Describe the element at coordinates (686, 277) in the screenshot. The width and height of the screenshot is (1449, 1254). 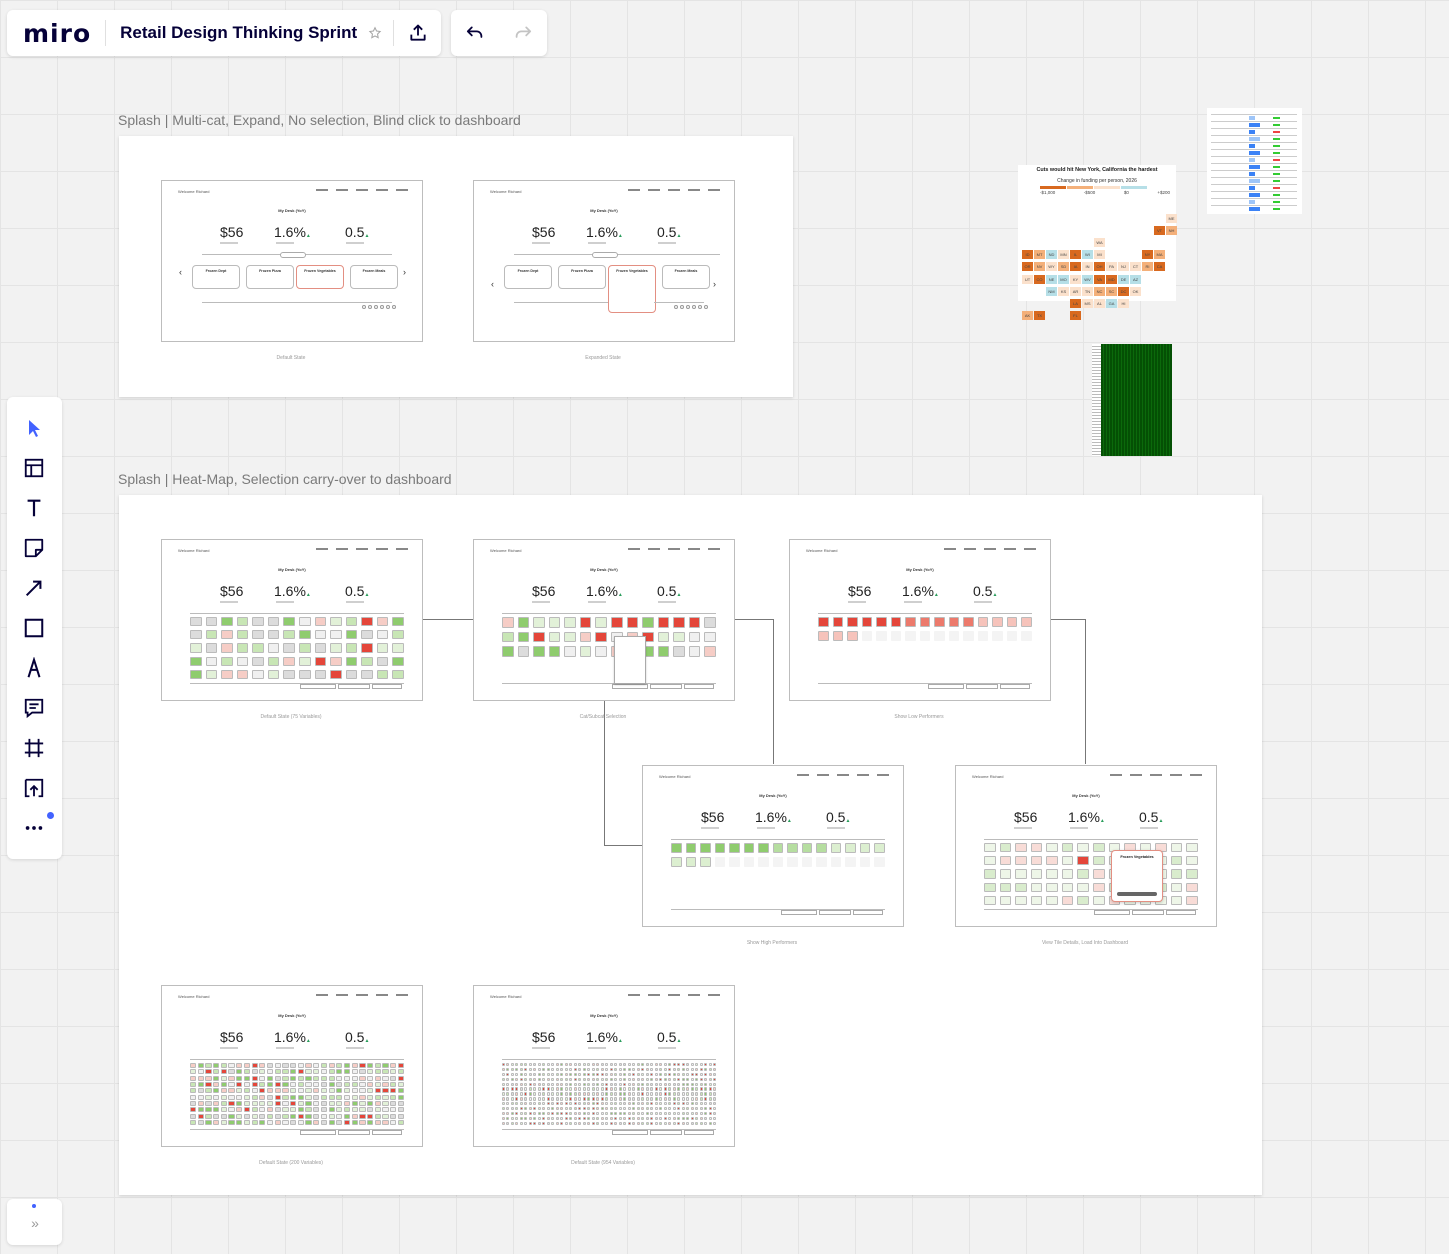
I see `category-card: Frozen Meals` at that location.